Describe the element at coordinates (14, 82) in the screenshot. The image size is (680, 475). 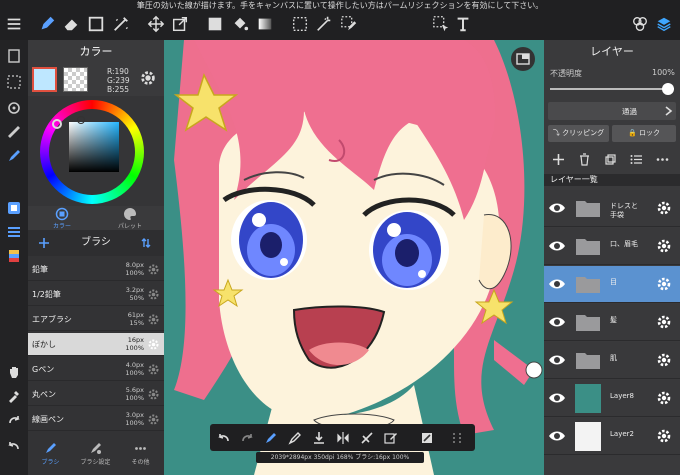
I see `grid-icon` at that location.